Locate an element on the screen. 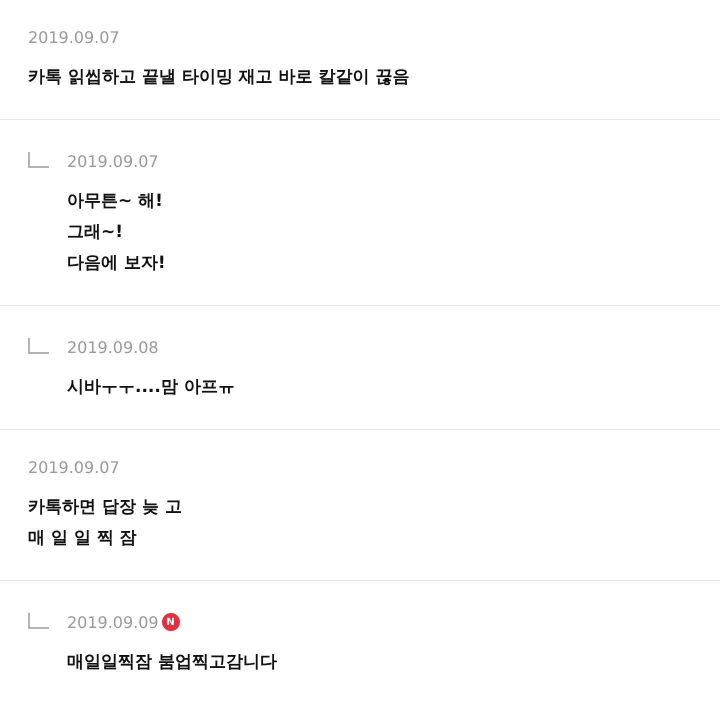 Image resolution: width=720 pixels, height=704 pixels. comment-text: 카톡 읽씹하고 끝낼 타이밍 재고 바로 칼같이 끊음 is located at coordinates (219, 77).